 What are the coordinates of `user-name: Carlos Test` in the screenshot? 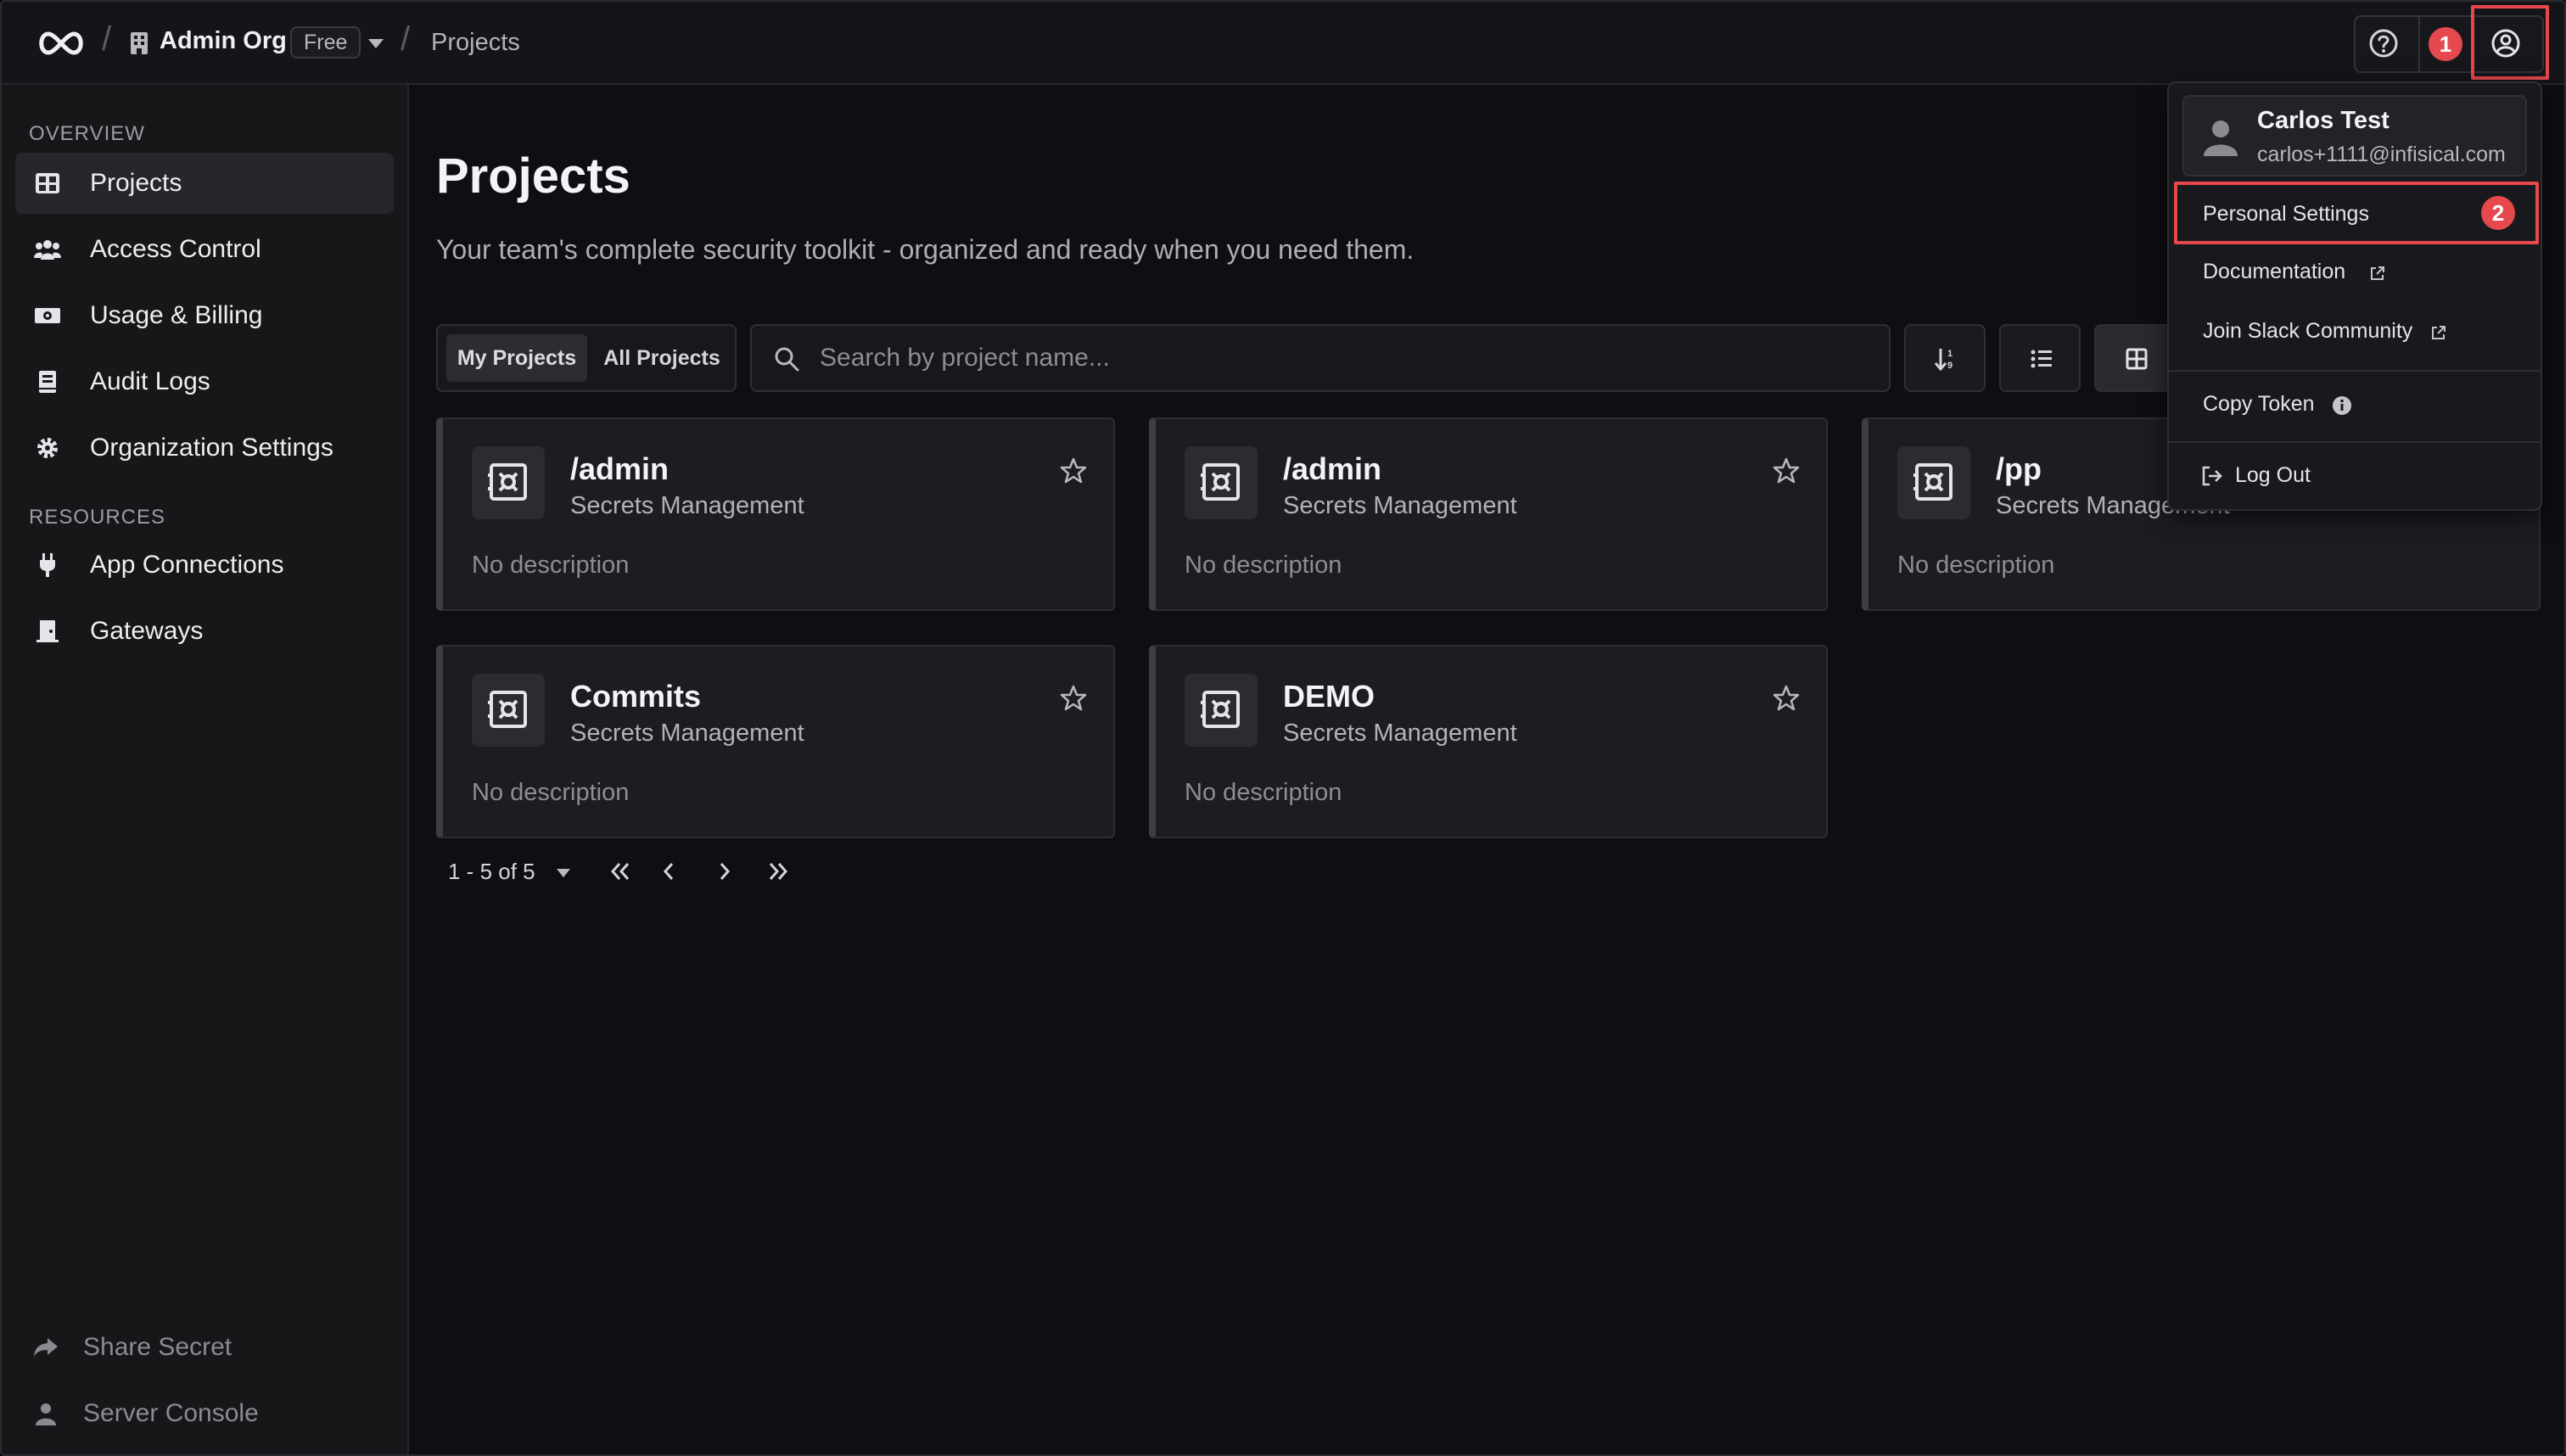 It's located at (2323, 120).